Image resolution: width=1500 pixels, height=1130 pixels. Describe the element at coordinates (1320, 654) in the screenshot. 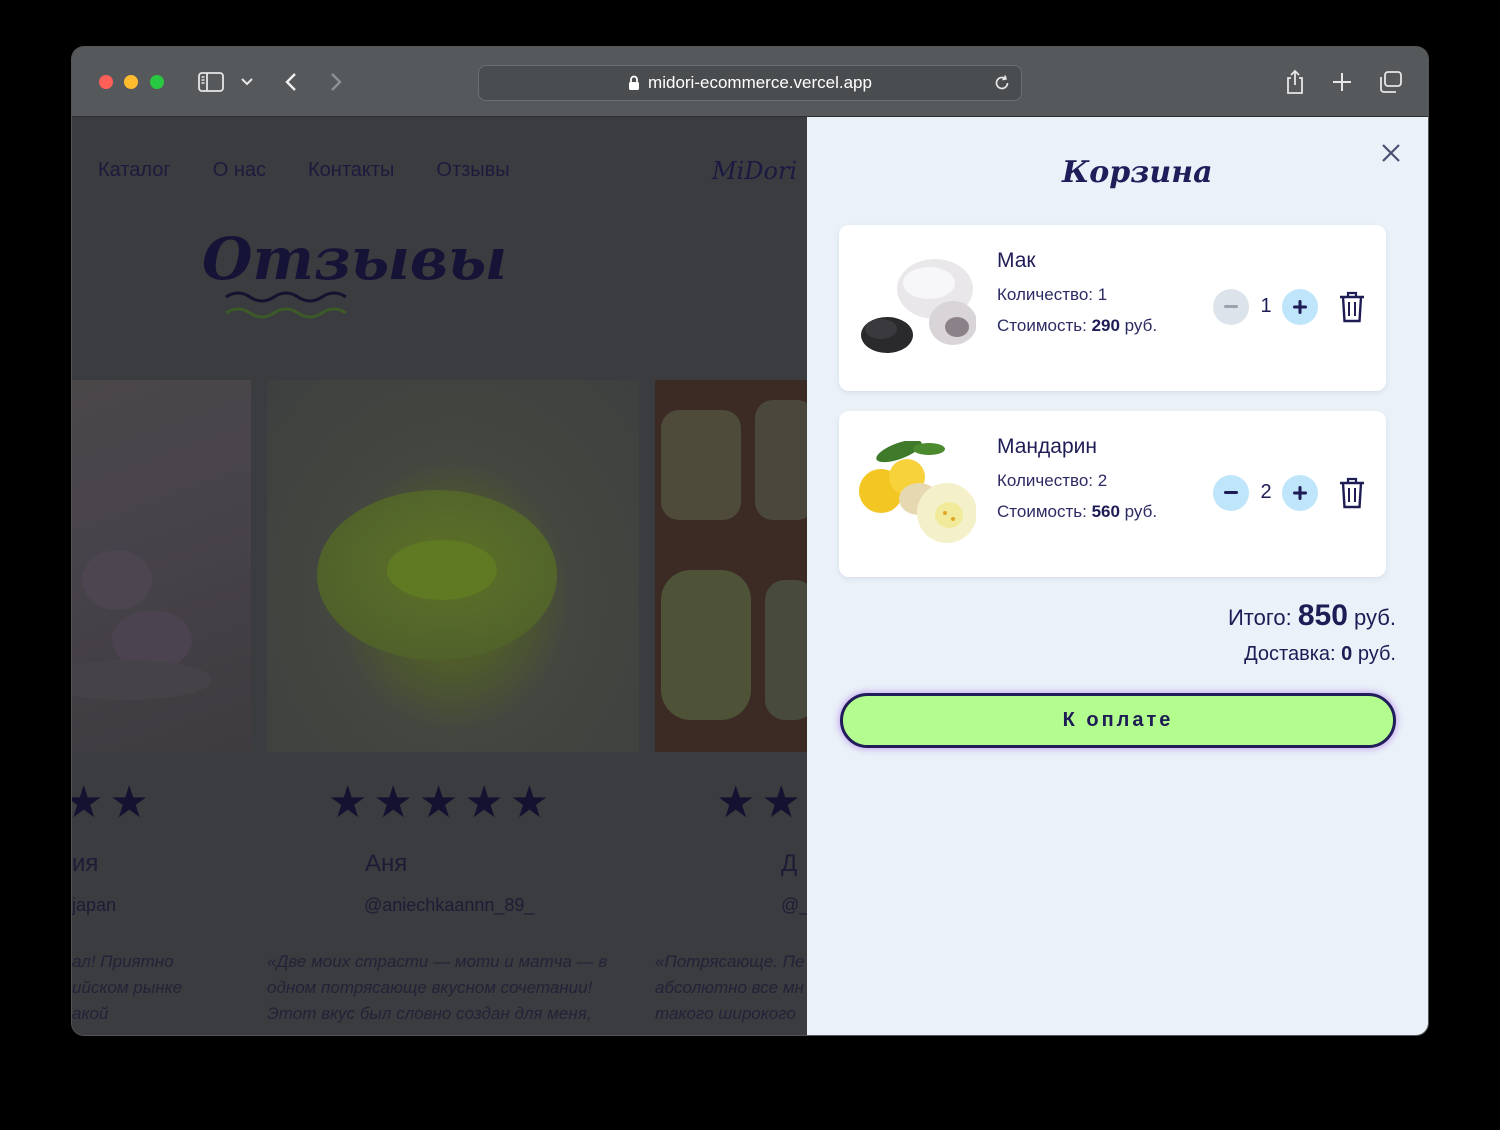

I see `delivery-cost: Доставка: 0 руб.` at that location.